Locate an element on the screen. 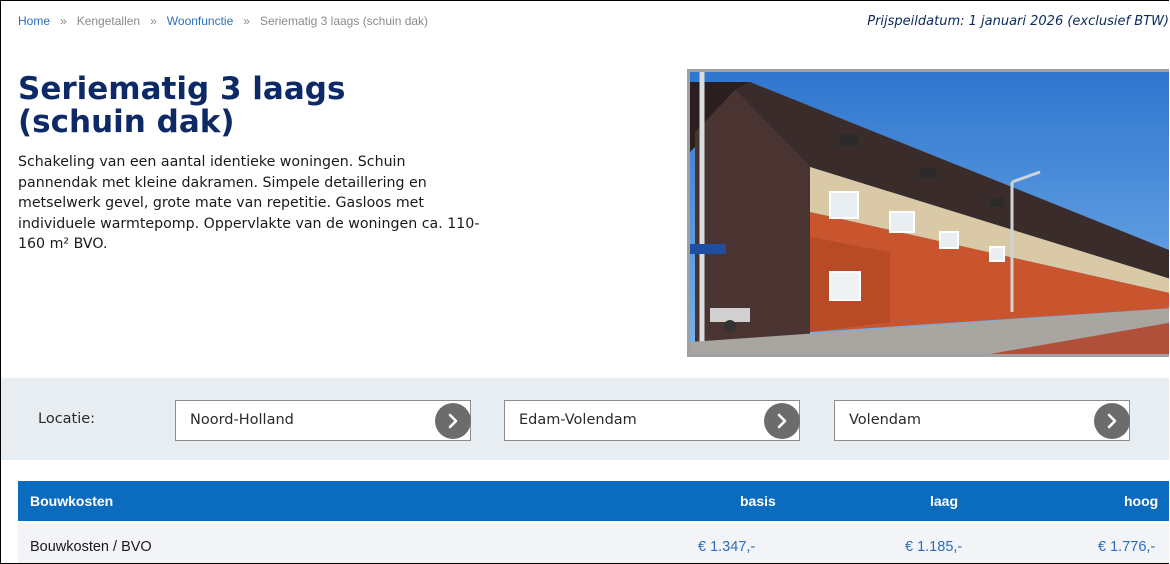  row-value-hoog: € 1.776,- is located at coordinates (1127, 547).